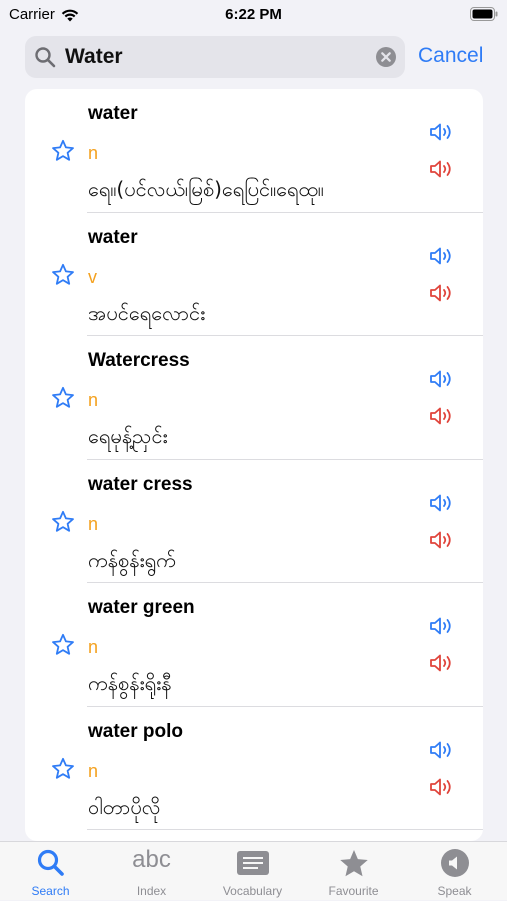 This screenshot has height=901, width=507. What do you see at coordinates (50, 891) in the screenshot?
I see `tab-label: Search` at bounding box center [50, 891].